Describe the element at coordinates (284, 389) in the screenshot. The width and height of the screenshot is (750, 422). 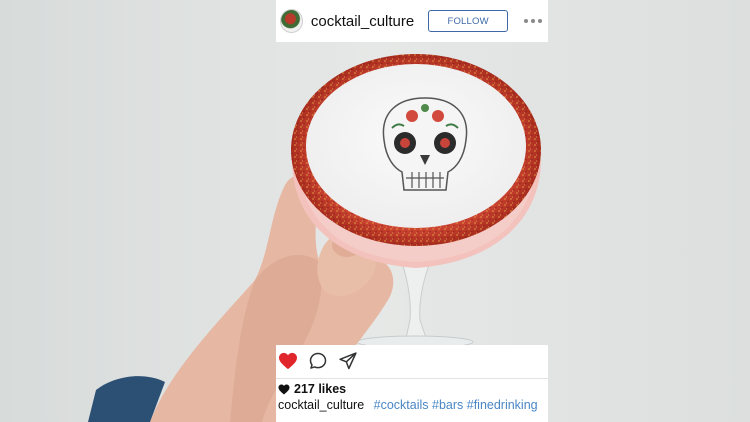
I see `small-heart-icon` at that location.